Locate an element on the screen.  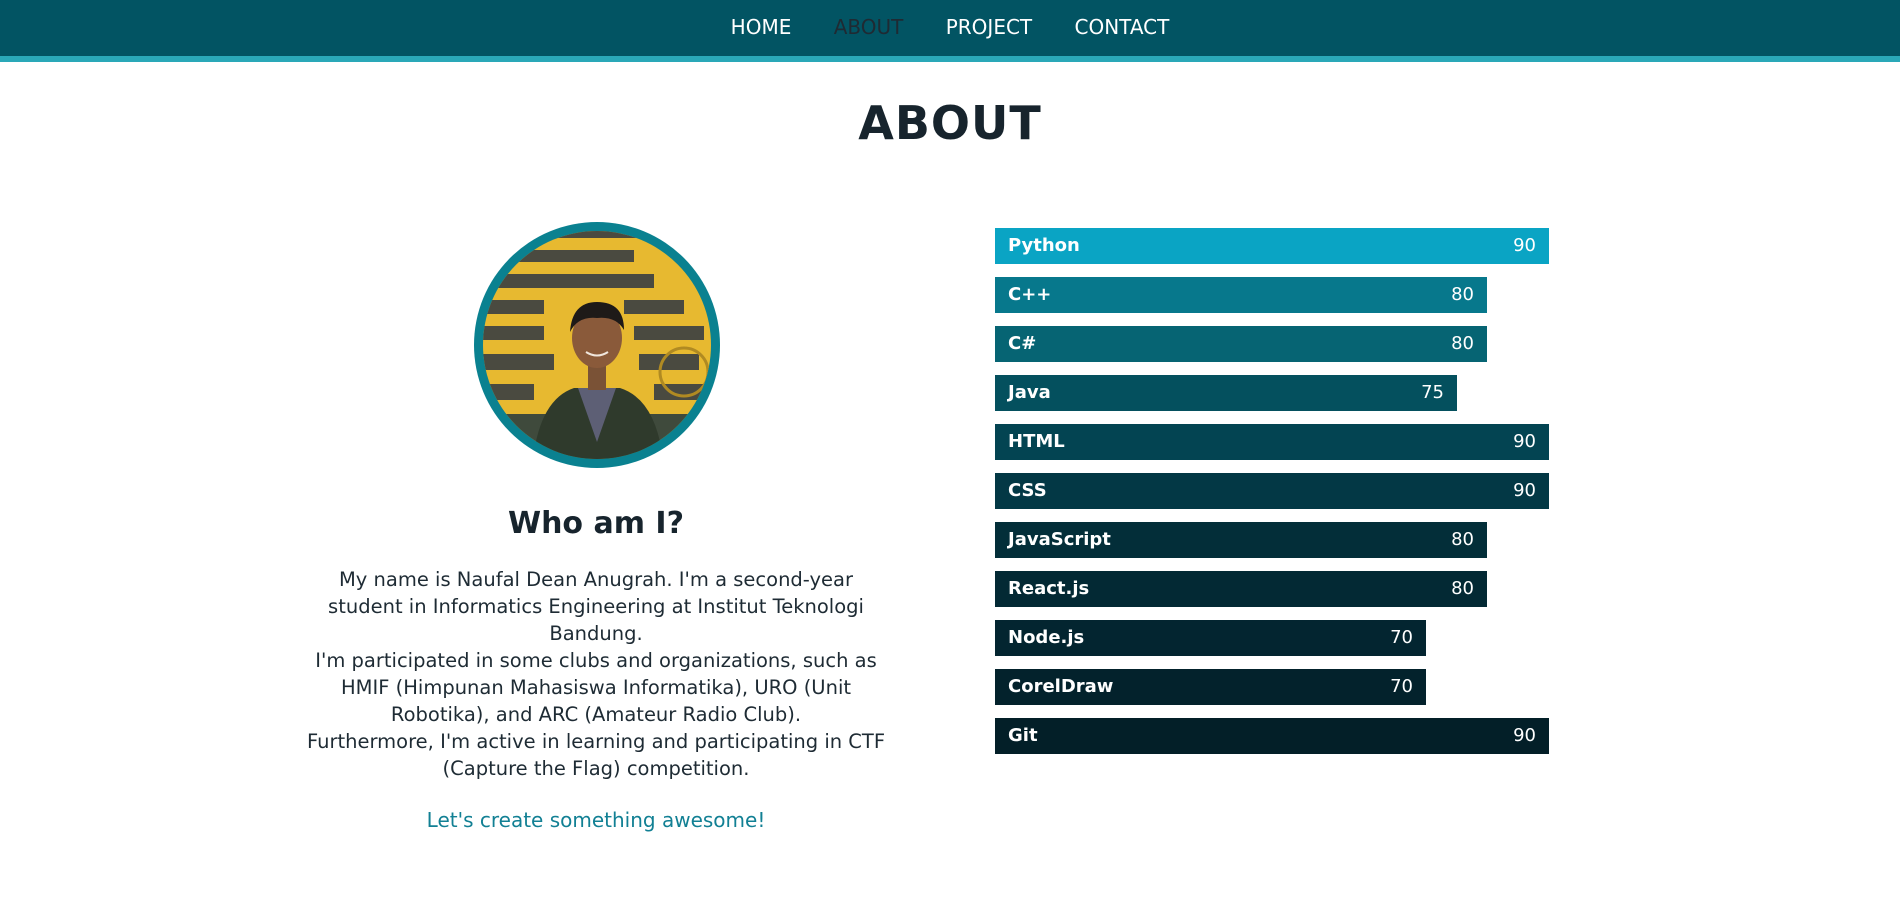
nav-link-contact: CONTACT is located at coordinates (1122, 27).